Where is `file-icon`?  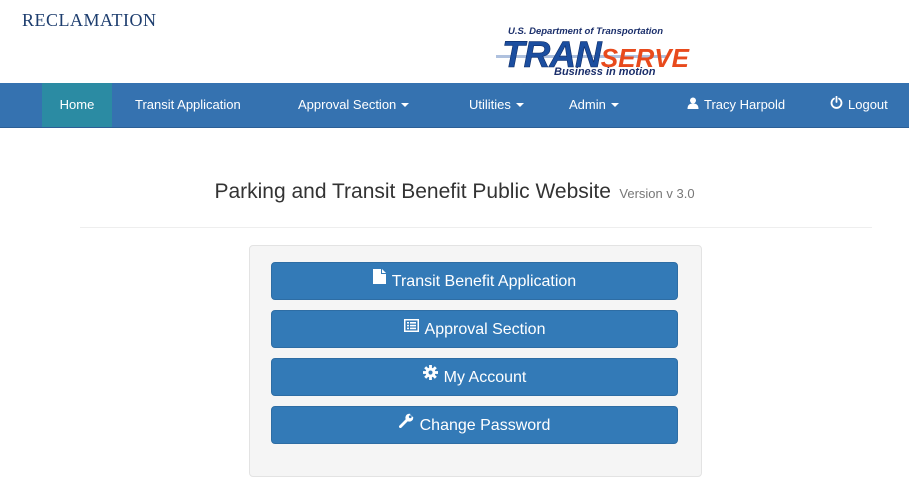 file-icon is located at coordinates (379, 280).